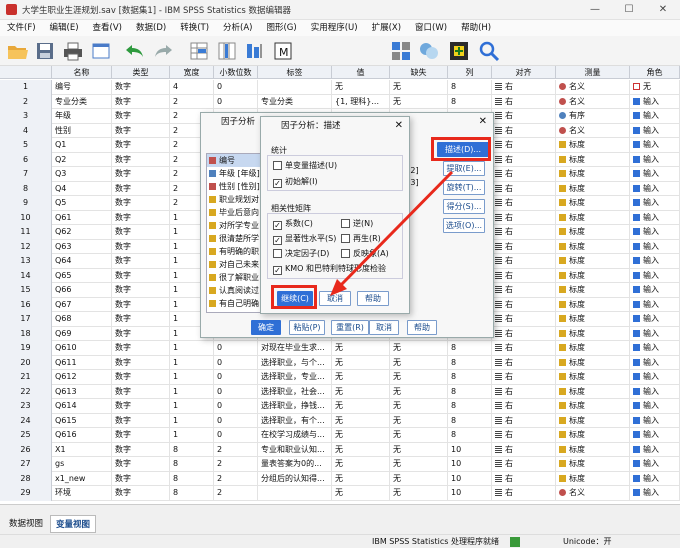  I want to click on table-cell: 名义, so click(593, 130).